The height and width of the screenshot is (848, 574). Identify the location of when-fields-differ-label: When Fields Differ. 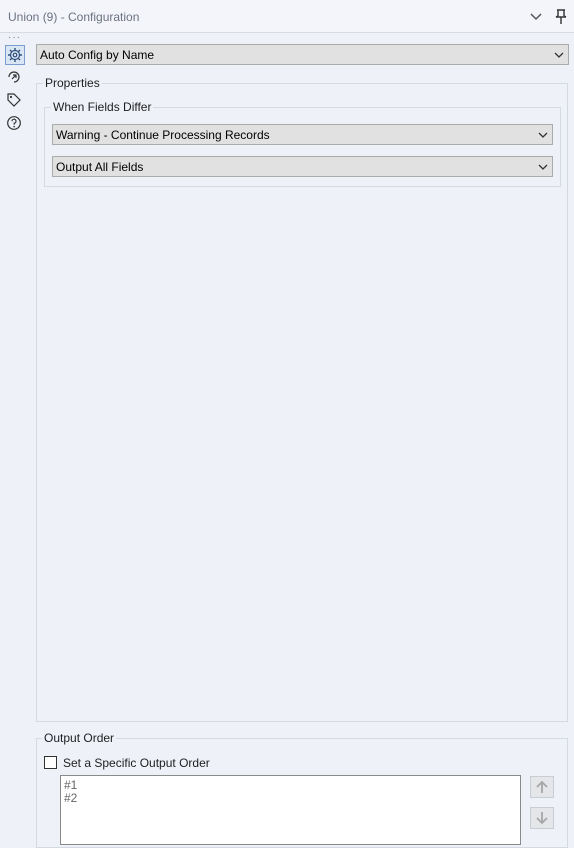
(102, 107).